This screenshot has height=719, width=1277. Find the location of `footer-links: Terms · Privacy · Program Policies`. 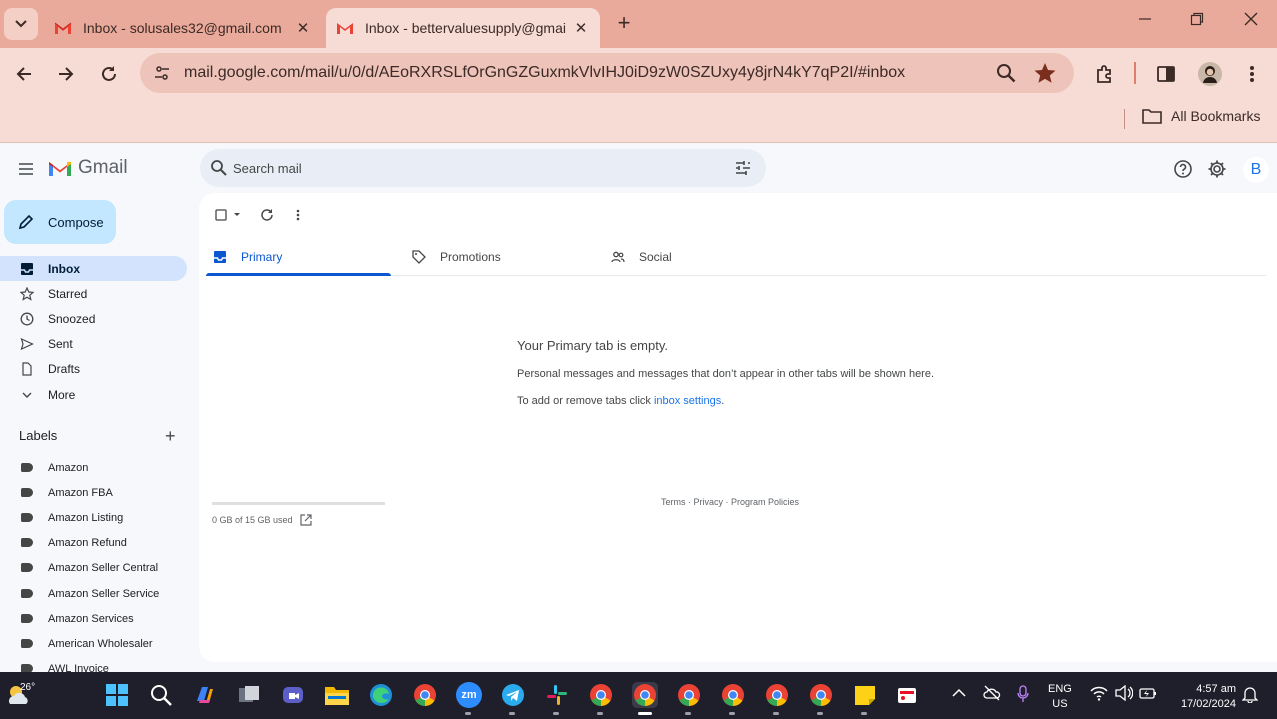

footer-links: Terms · Privacy · Program Policies is located at coordinates (730, 502).